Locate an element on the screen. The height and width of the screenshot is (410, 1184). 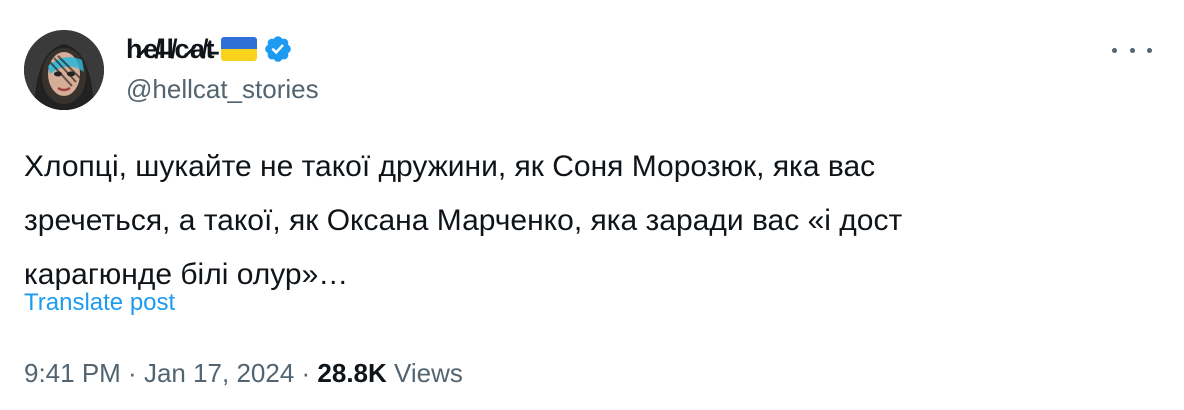
avatar-image is located at coordinates (64, 70).